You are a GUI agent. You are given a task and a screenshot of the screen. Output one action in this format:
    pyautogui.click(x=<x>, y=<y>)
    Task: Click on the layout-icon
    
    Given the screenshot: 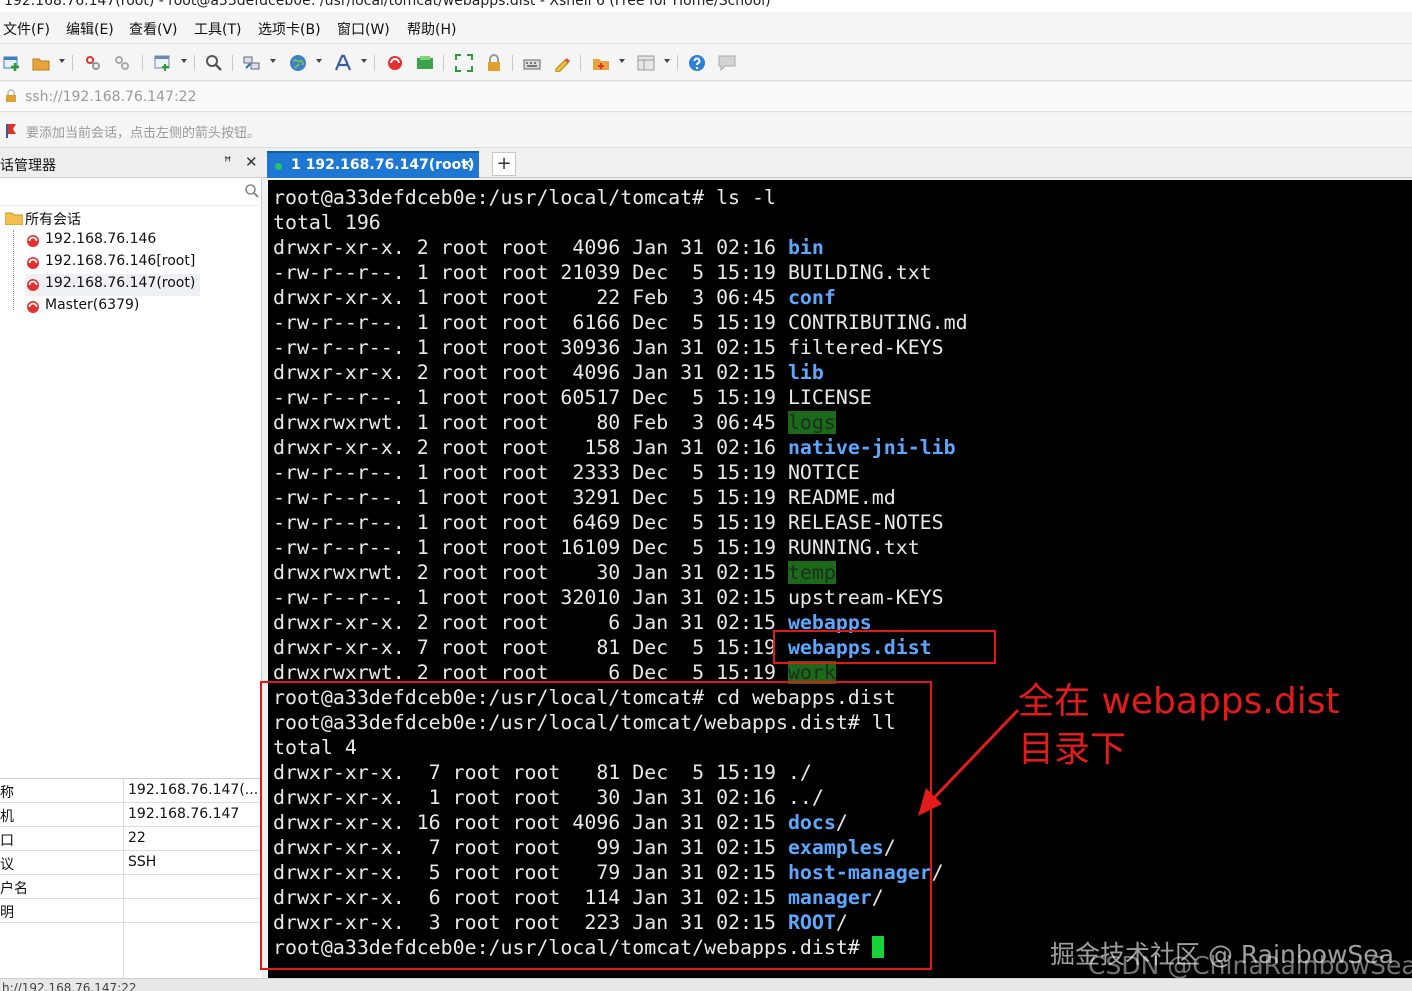 What is the action you would take?
    pyautogui.click(x=646, y=63)
    